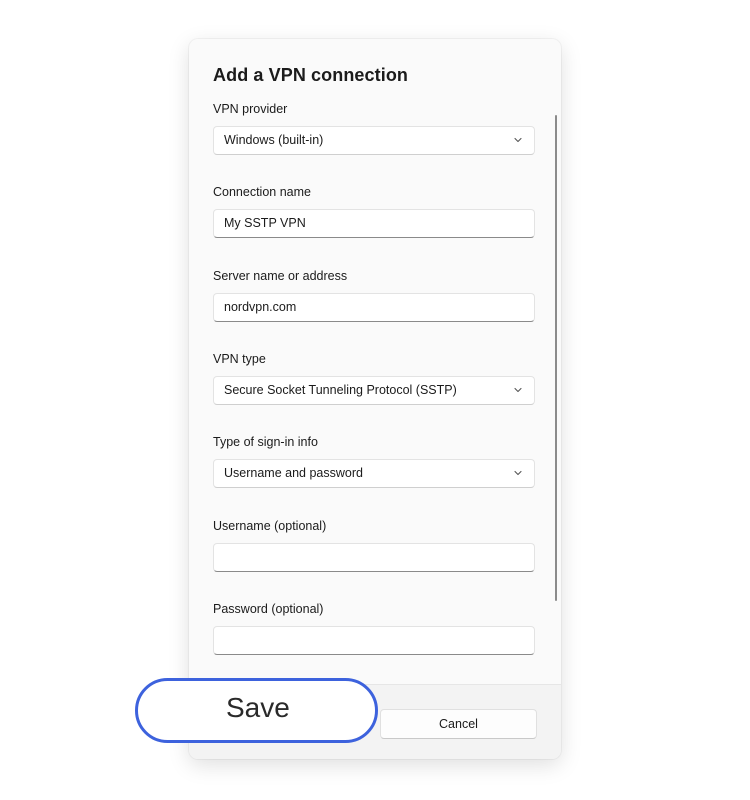  What do you see at coordinates (340, 390) in the screenshot?
I see `vpn-type-value: Secure Socket Tunneling Protocol (SSTP)` at bounding box center [340, 390].